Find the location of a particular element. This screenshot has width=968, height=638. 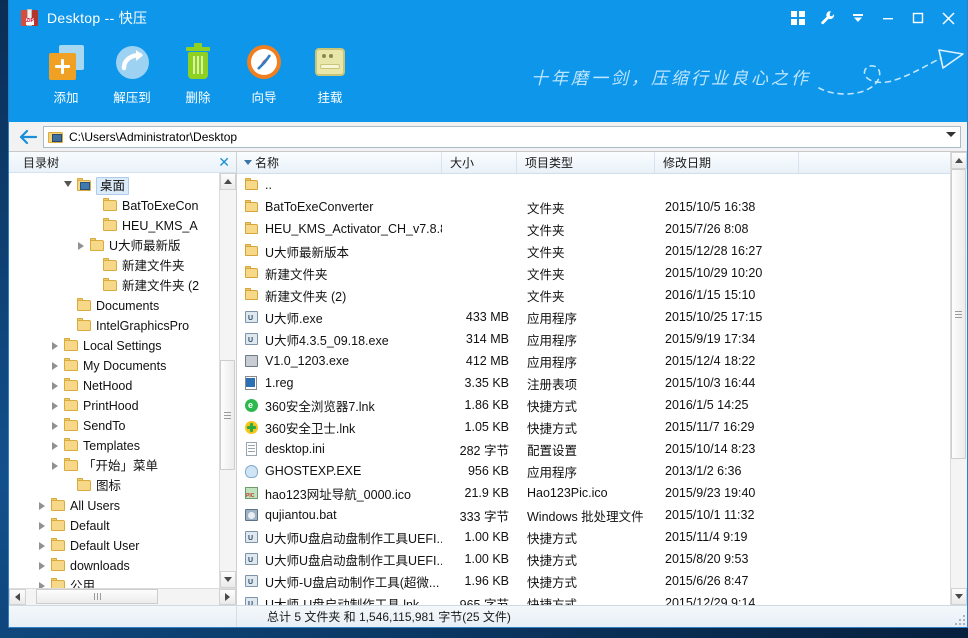

tree-node: IntelGraphicsPro is located at coordinates (114, 326).